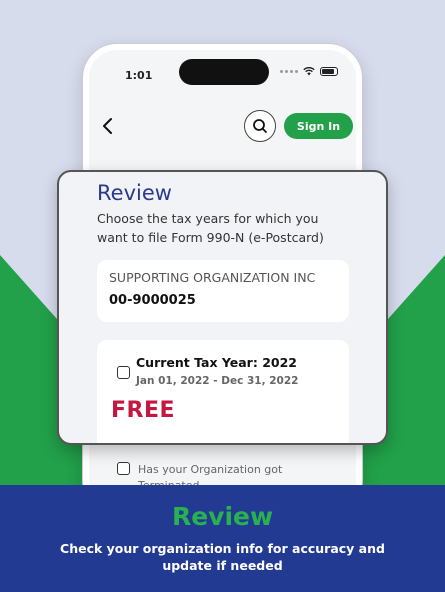 The height and width of the screenshot is (592, 445). I want to click on organization-name: SUPPORTING ORGANIZATION INC, so click(212, 277).